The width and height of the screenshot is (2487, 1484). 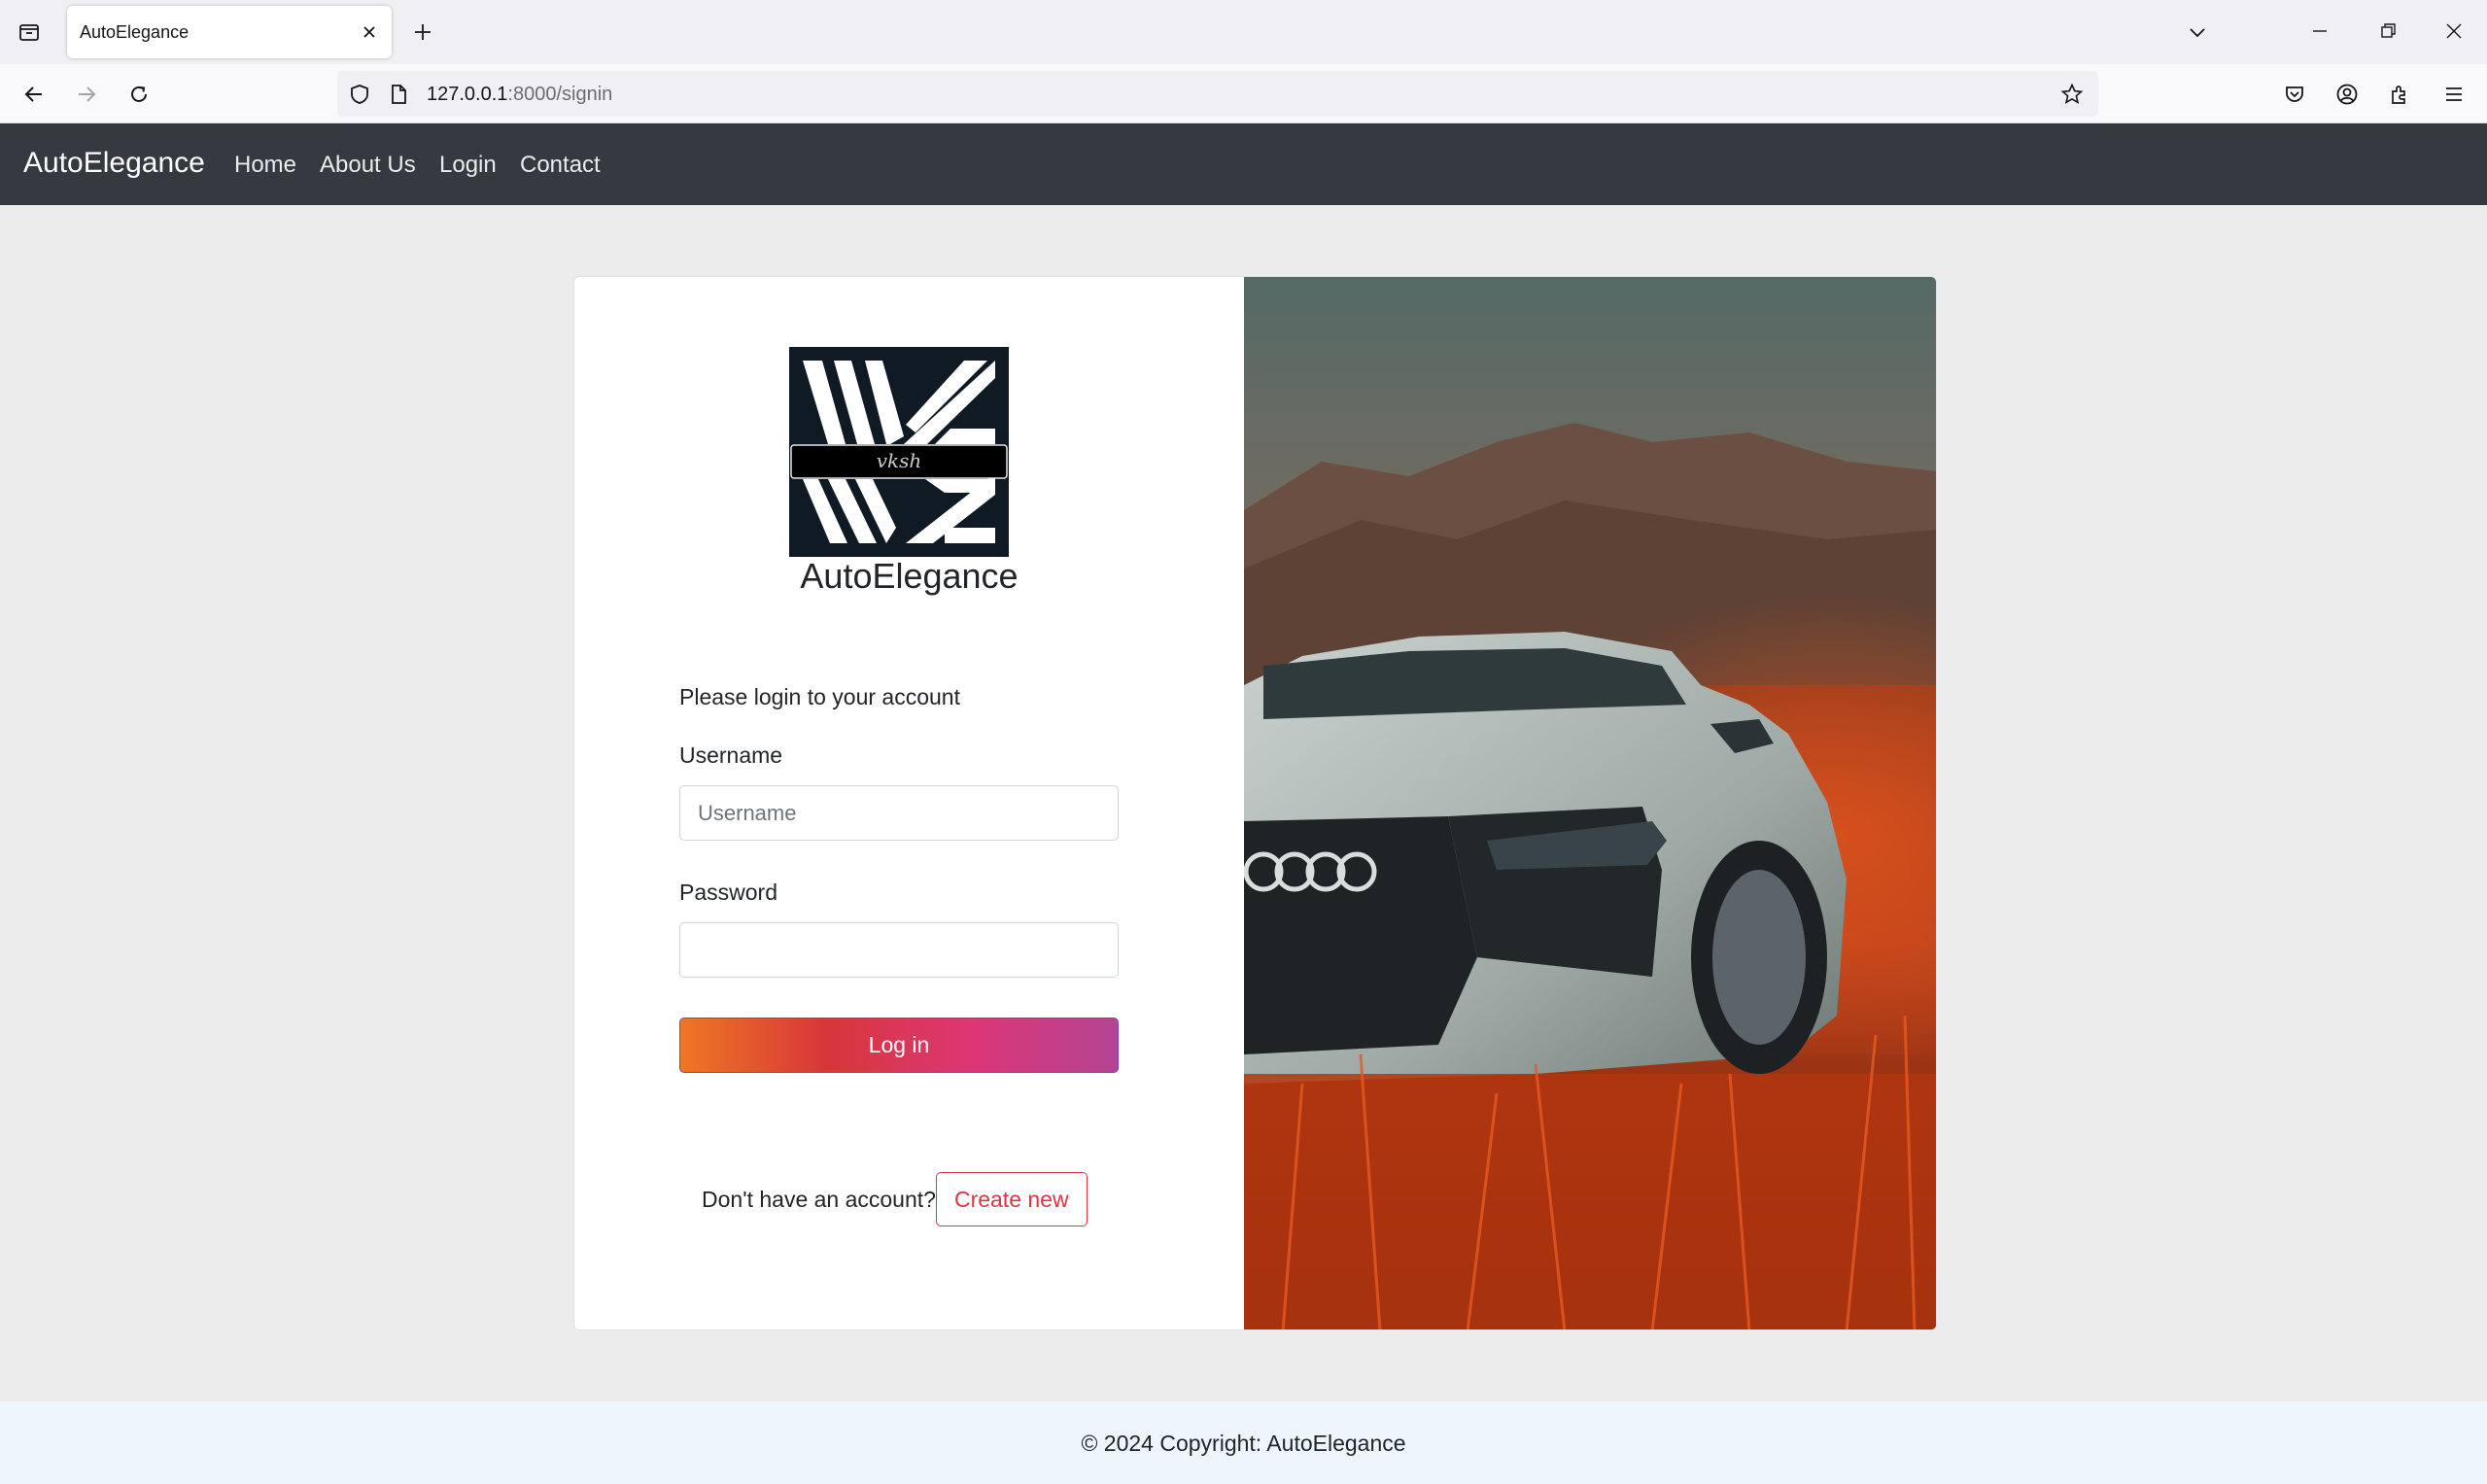 I want to click on menu-icon, so click(x=2454, y=94).